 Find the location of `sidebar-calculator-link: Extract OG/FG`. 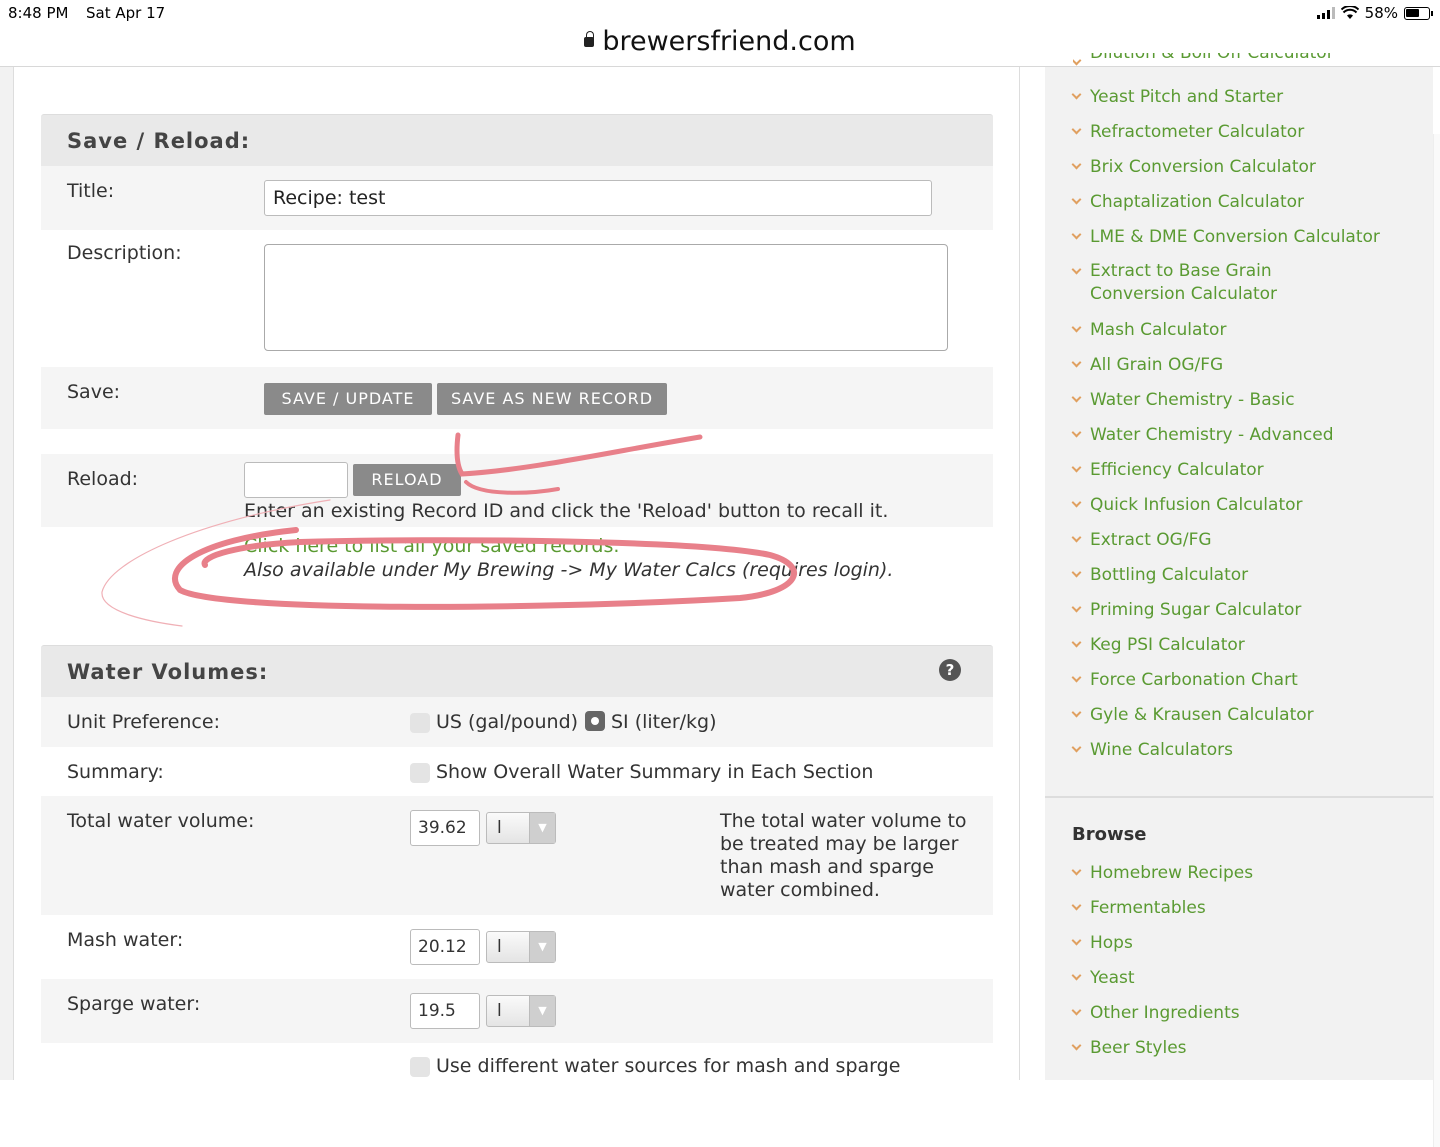

sidebar-calculator-link: Extract OG/FG is located at coordinates (1142, 540).